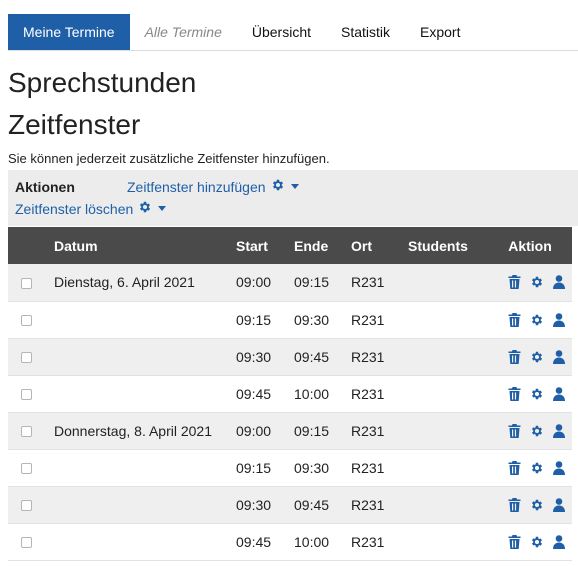  I want to click on add-timeslot-menu: Zeitfenster hinzufügen, so click(213, 186).